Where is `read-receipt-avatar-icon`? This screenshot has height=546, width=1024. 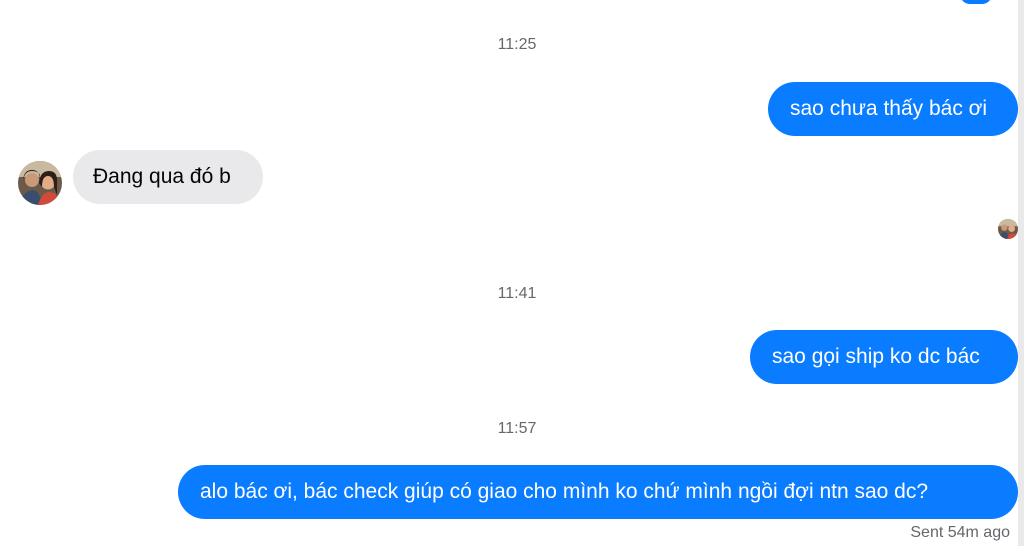
read-receipt-avatar-icon is located at coordinates (1008, 229).